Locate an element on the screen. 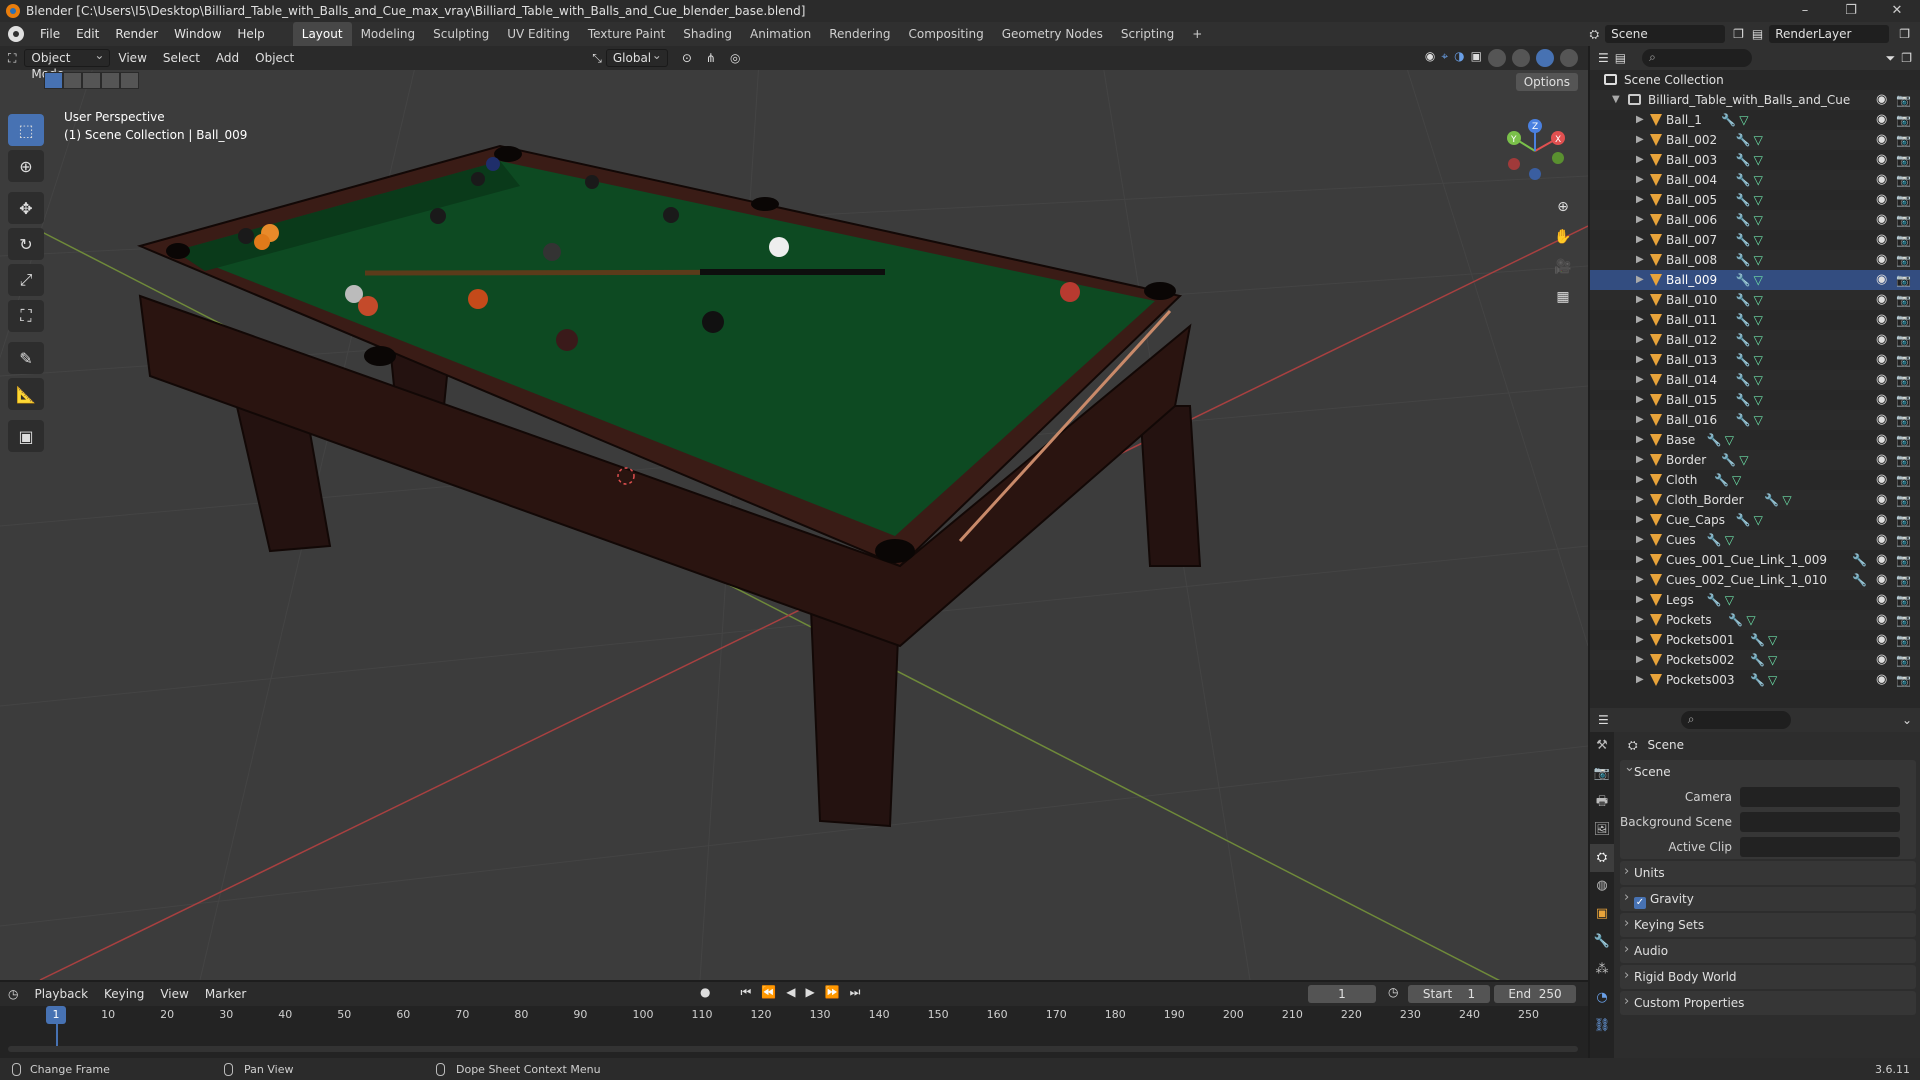  modifier-tab-icon: 🔧 is located at coordinates (1602, 942).